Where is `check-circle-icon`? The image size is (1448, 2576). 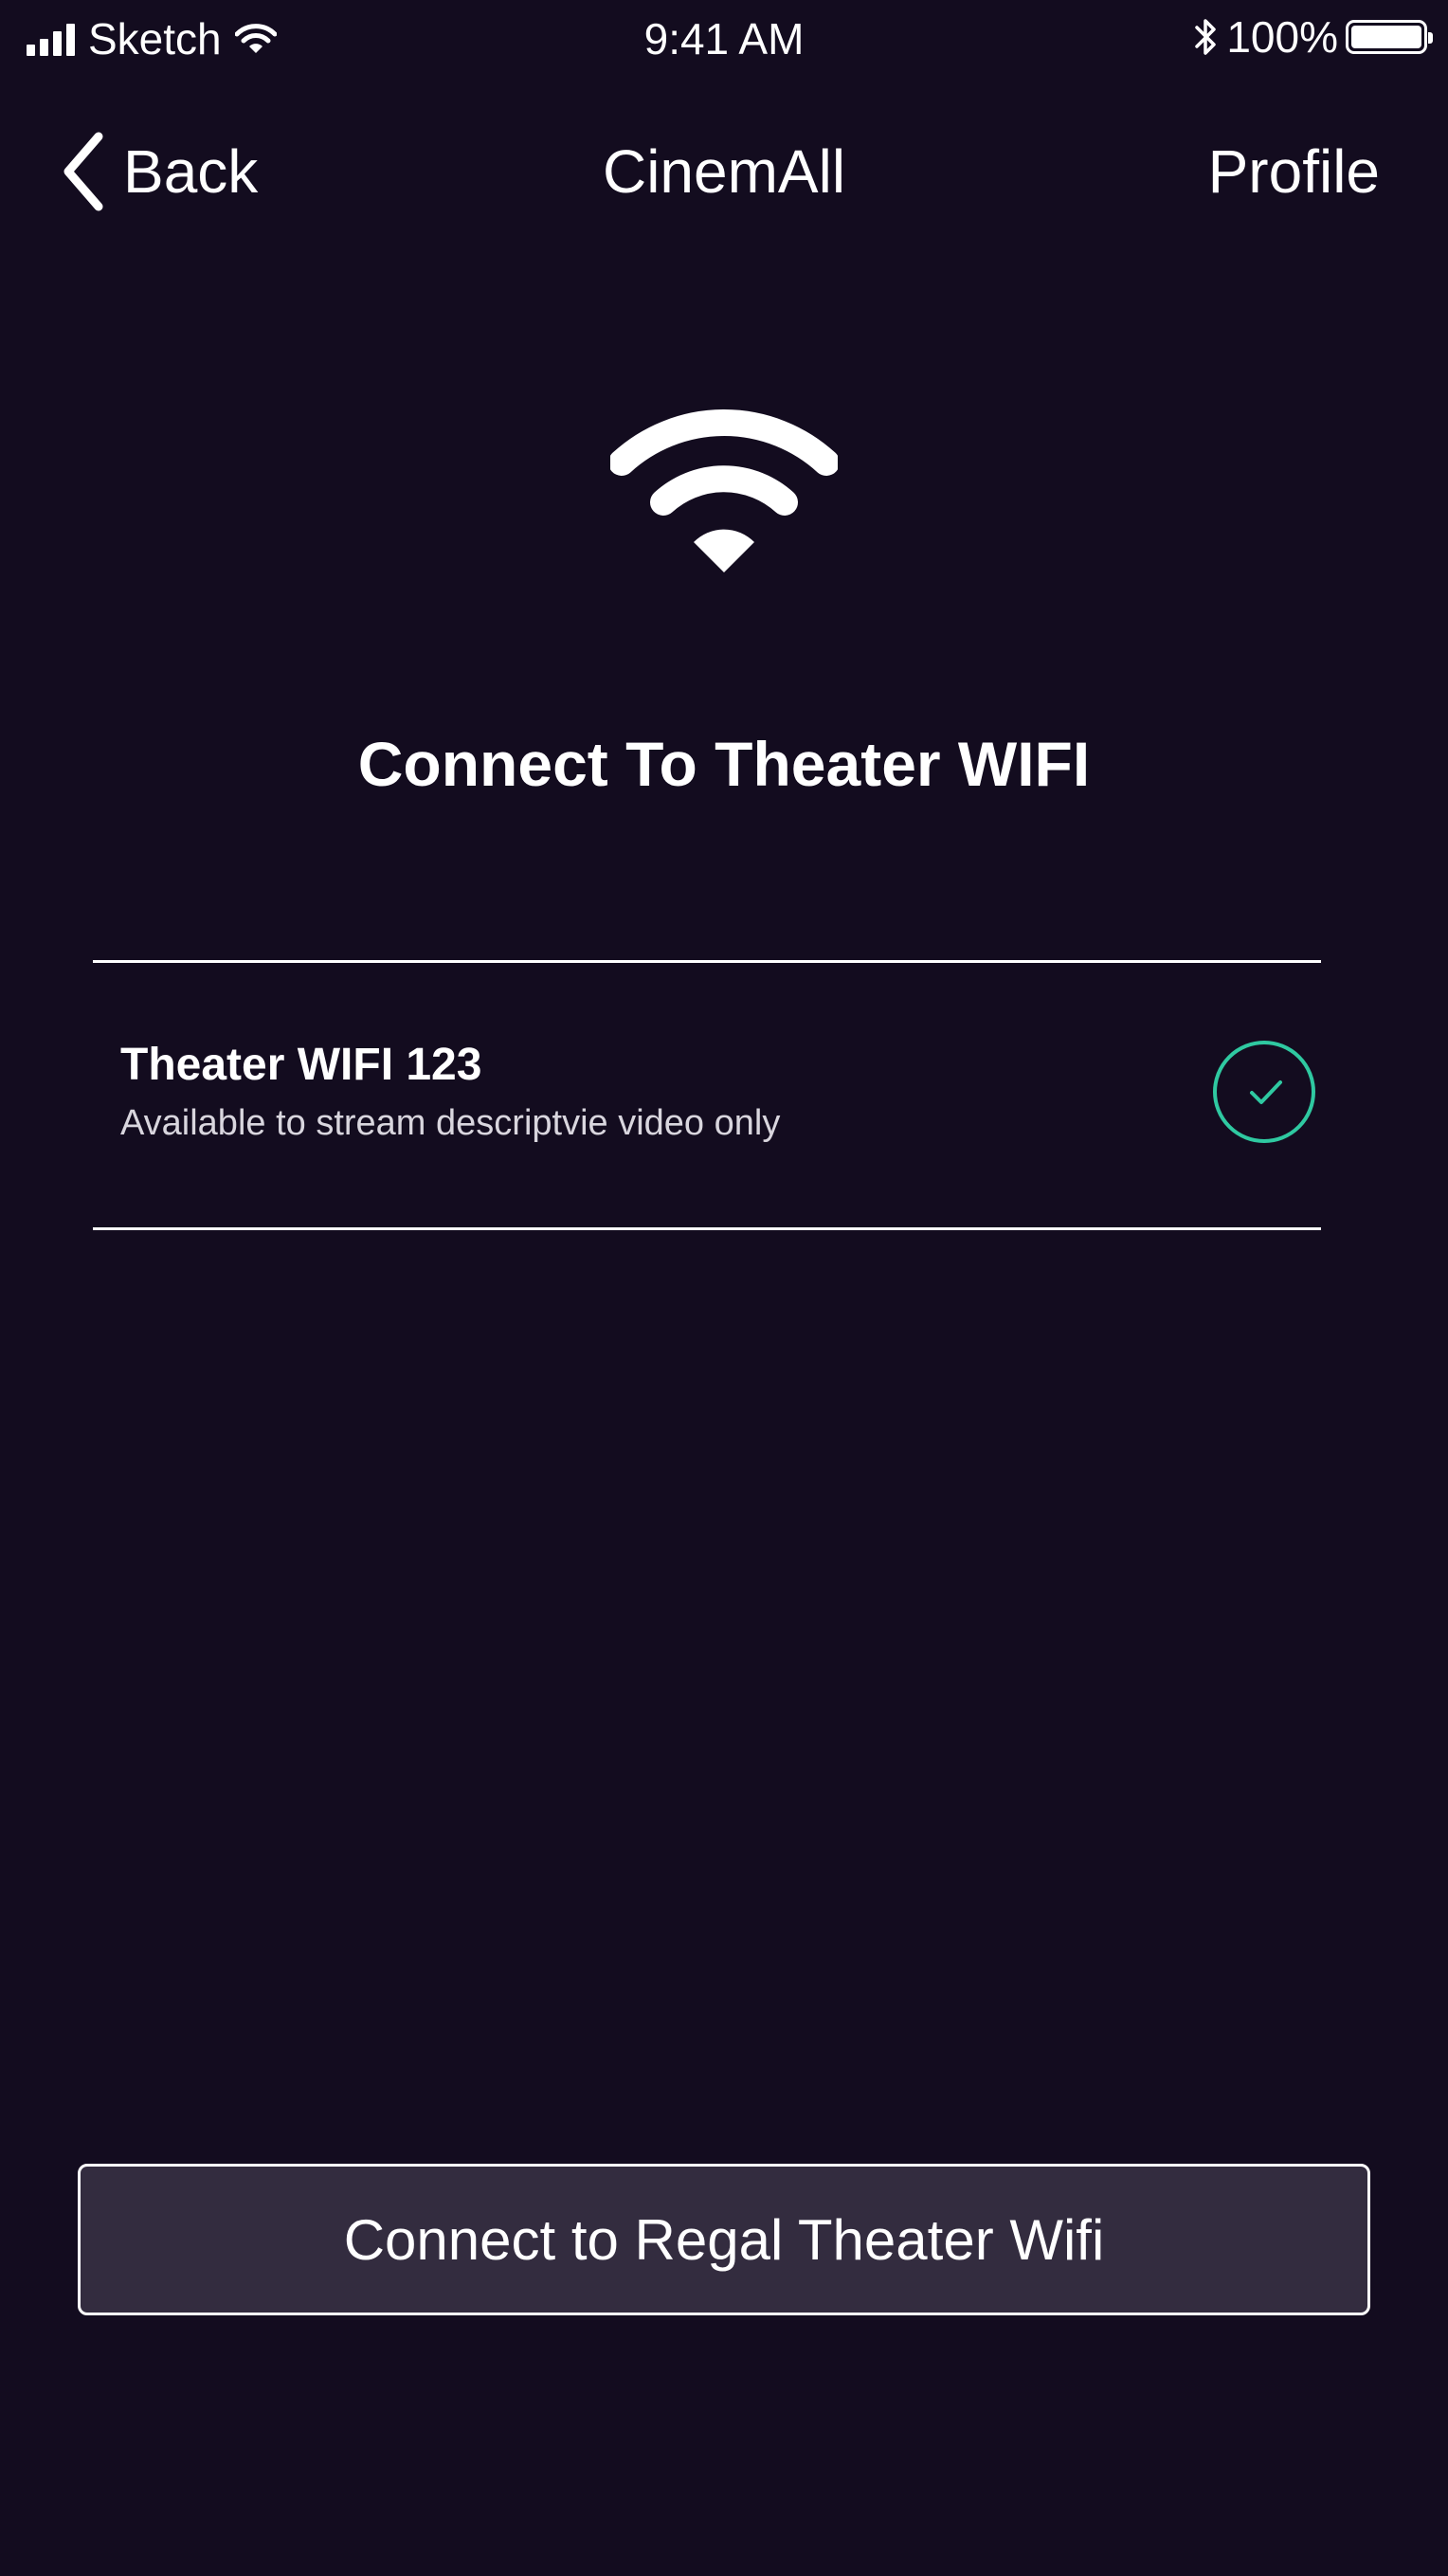 check-circle-icon is located at coordinates (1264, 1092).